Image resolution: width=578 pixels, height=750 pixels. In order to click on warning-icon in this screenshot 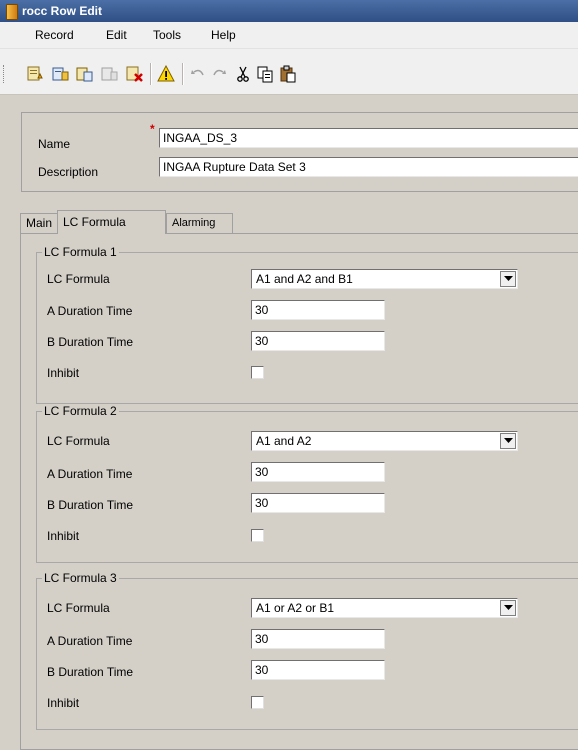, I will do `click(166, 74)`.